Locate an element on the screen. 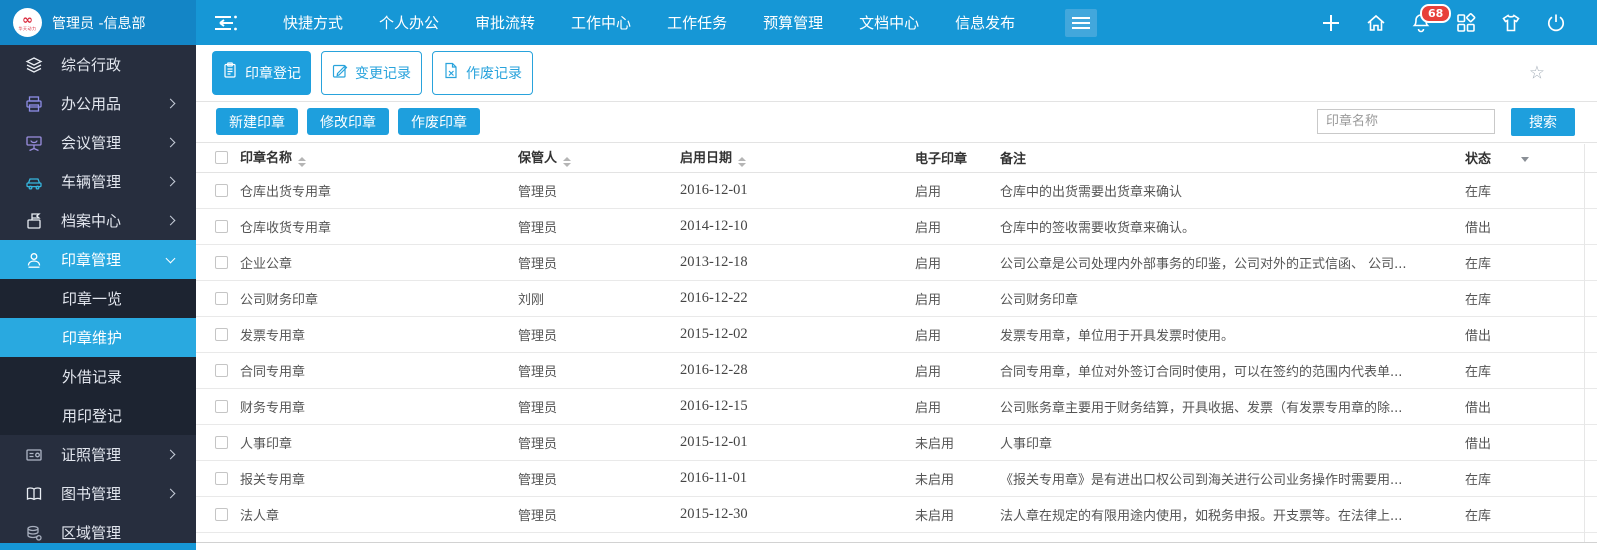 This screenshot has height=550, width=1597. enable-date-cell: 2016-12-15 is located at coordinates (797, 407).